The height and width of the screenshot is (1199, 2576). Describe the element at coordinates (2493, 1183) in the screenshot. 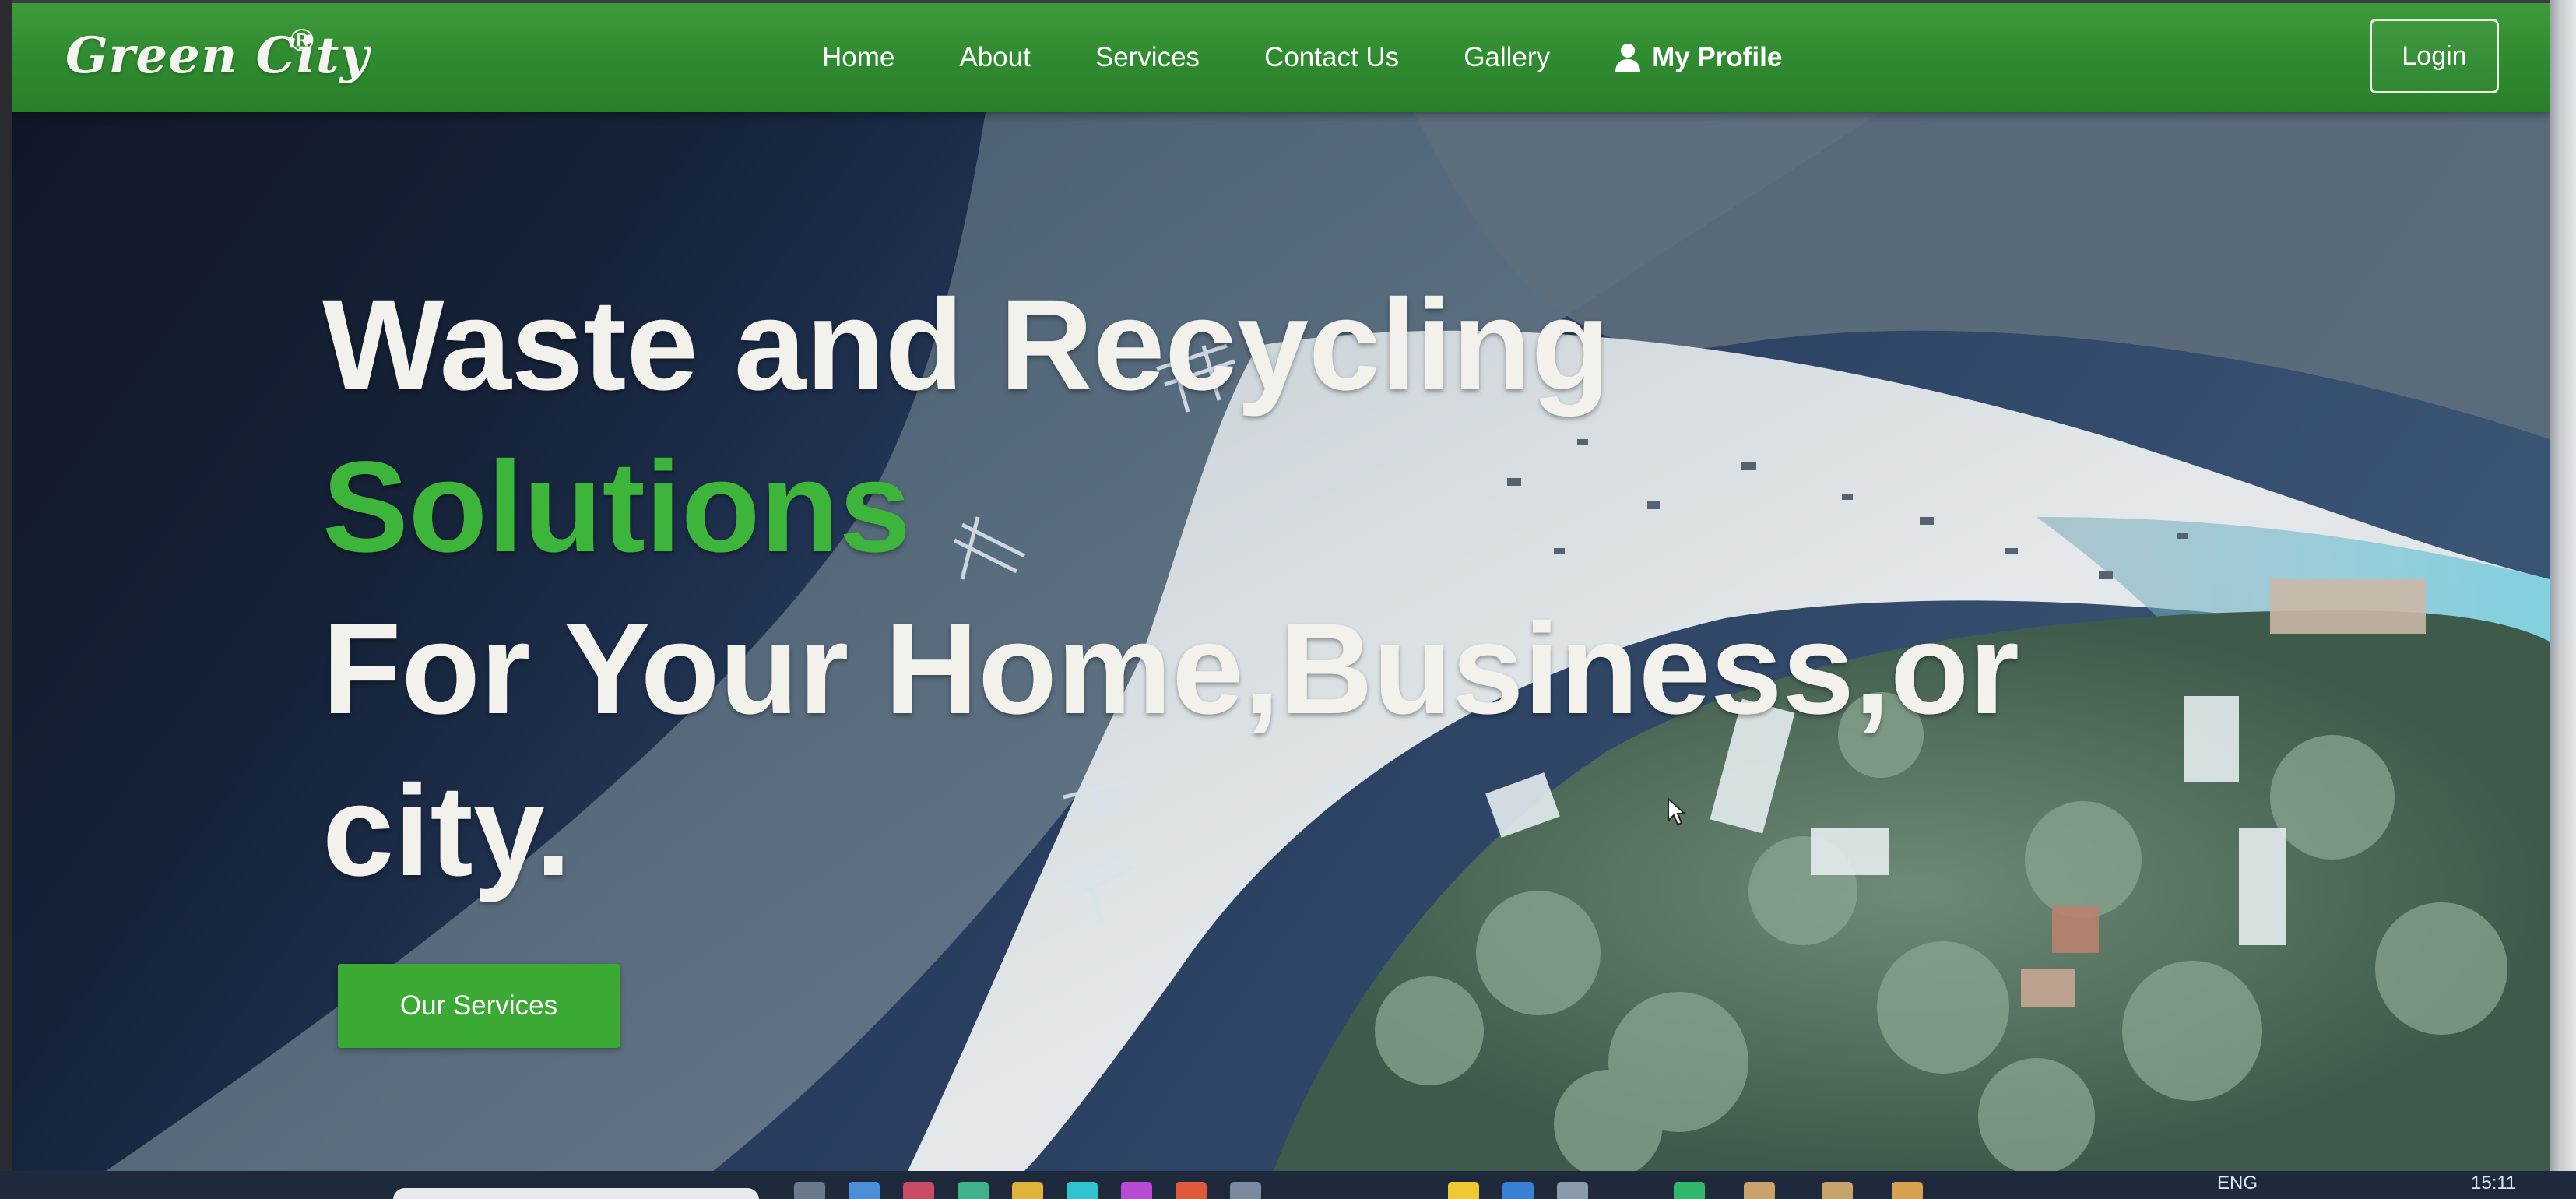

I see `taskbar-clock: 15:11` at that location.